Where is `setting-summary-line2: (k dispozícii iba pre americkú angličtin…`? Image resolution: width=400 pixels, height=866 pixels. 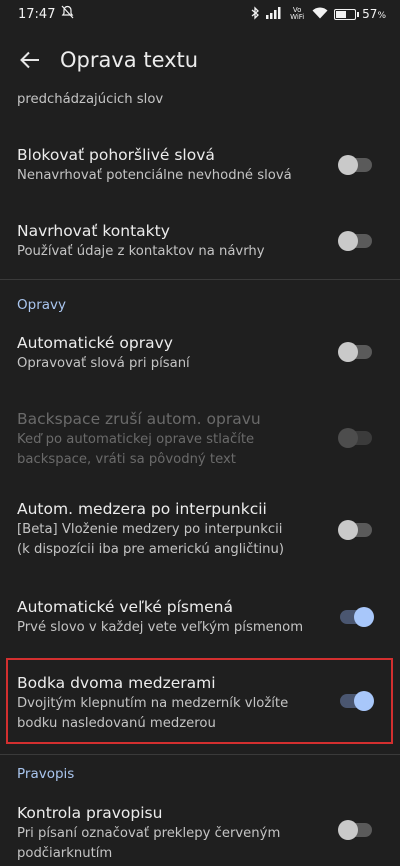 setting-summary-line2: (k dispozícii iba pre americkú angličtin… is located at coordinates (151, 549).